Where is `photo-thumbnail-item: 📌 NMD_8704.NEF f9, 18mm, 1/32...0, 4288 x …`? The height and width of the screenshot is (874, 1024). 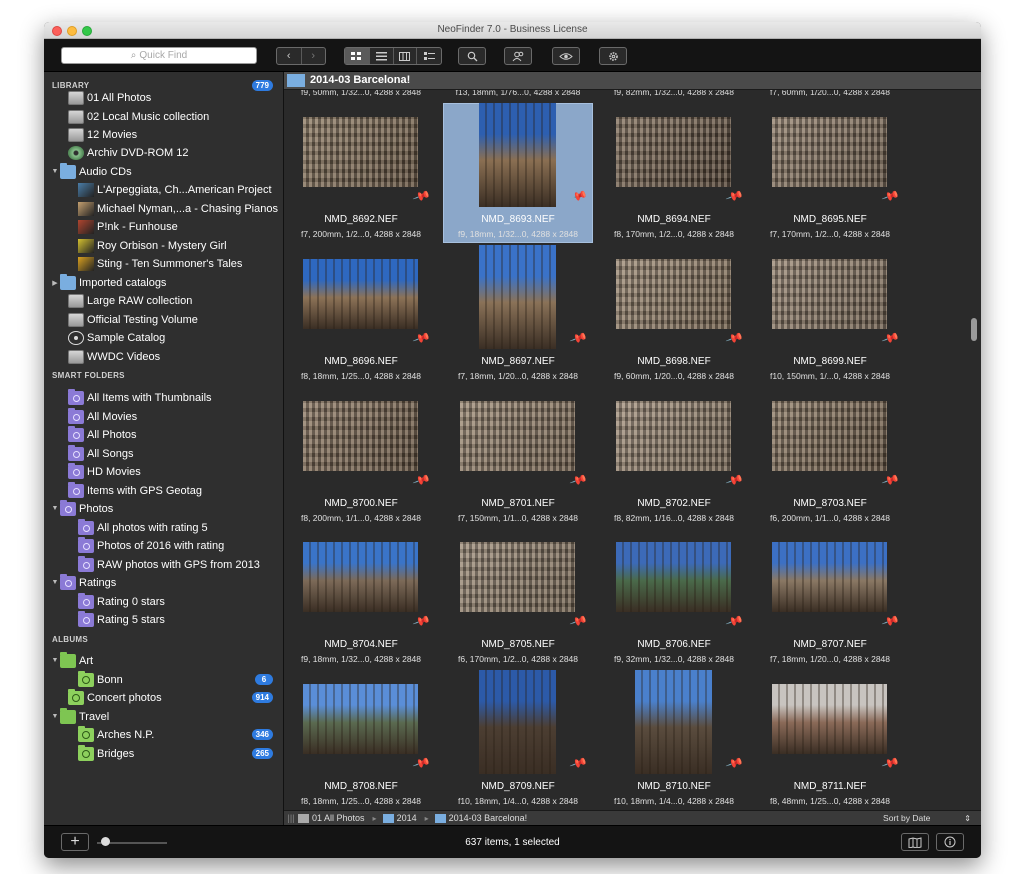 photo-thumbnail-item: 📌 NMD_8704.NEF f9, 18mm, 1/32...0, 4288 x … is located at coordinates (361, 598).